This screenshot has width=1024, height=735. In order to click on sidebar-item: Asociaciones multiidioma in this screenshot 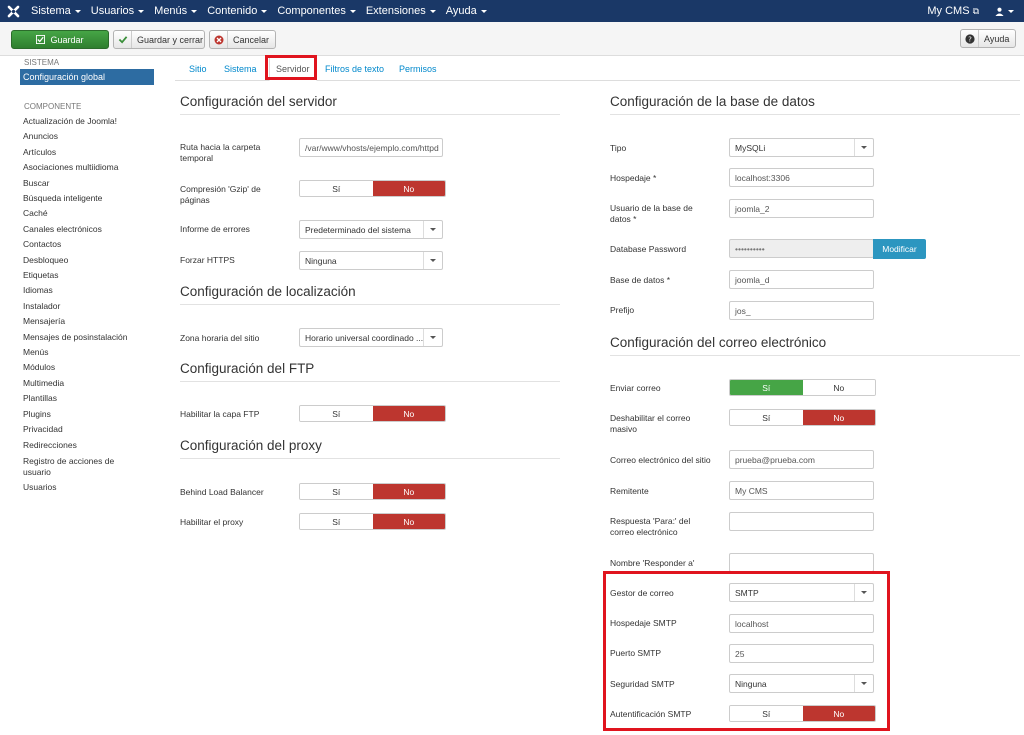, I will do `click(88, 167)`.